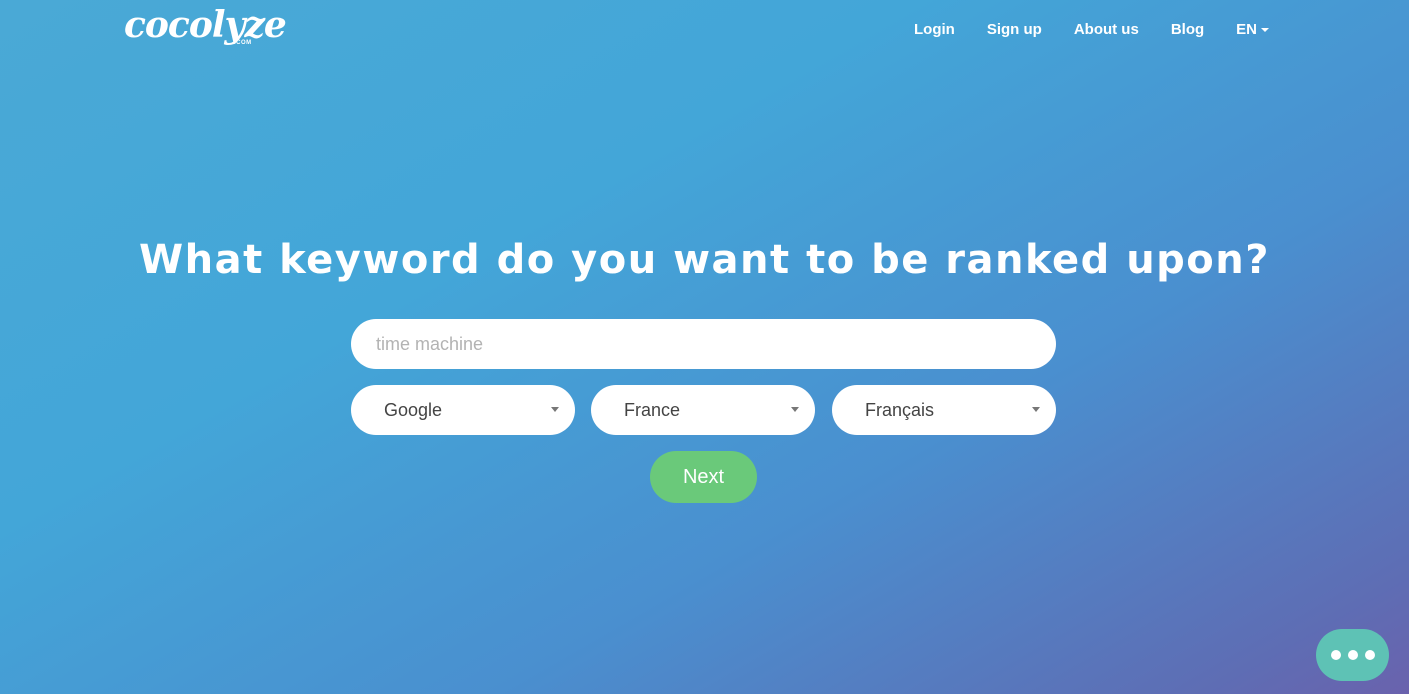 This screenshot has height=694, width=1409. Describe the element at coordinates (413, 409) in the screenshot. I see `search-engine-value: Google` at that location.